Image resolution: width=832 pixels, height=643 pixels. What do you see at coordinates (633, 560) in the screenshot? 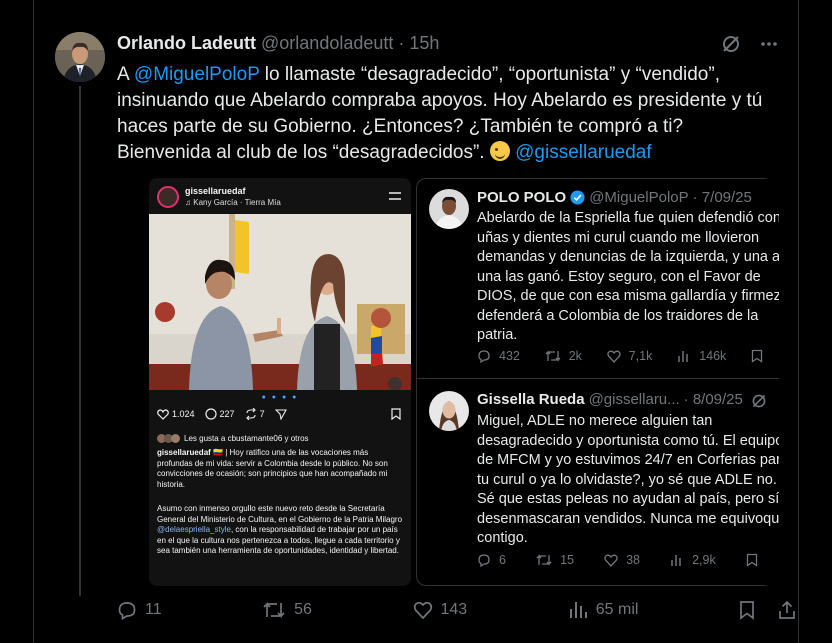
I see `quote2-like-count: 38` at bounding box center [633, 560].